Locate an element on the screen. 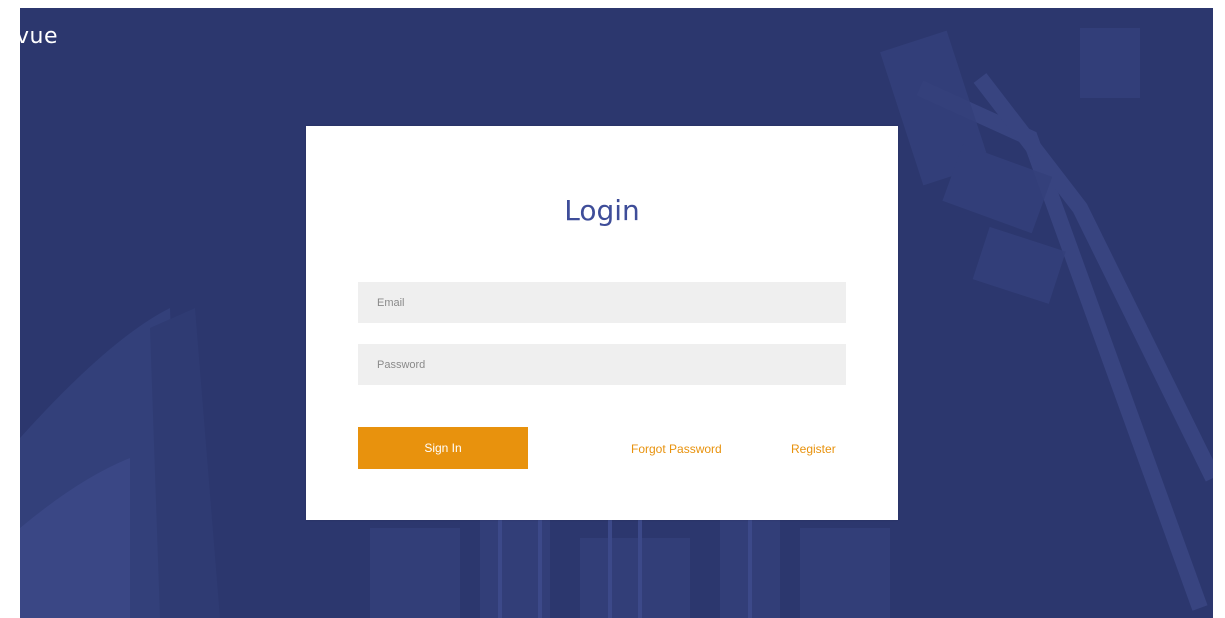 The image size is (1225, 618). sign-in-button: Sign In is located at coordinates (443, 448).